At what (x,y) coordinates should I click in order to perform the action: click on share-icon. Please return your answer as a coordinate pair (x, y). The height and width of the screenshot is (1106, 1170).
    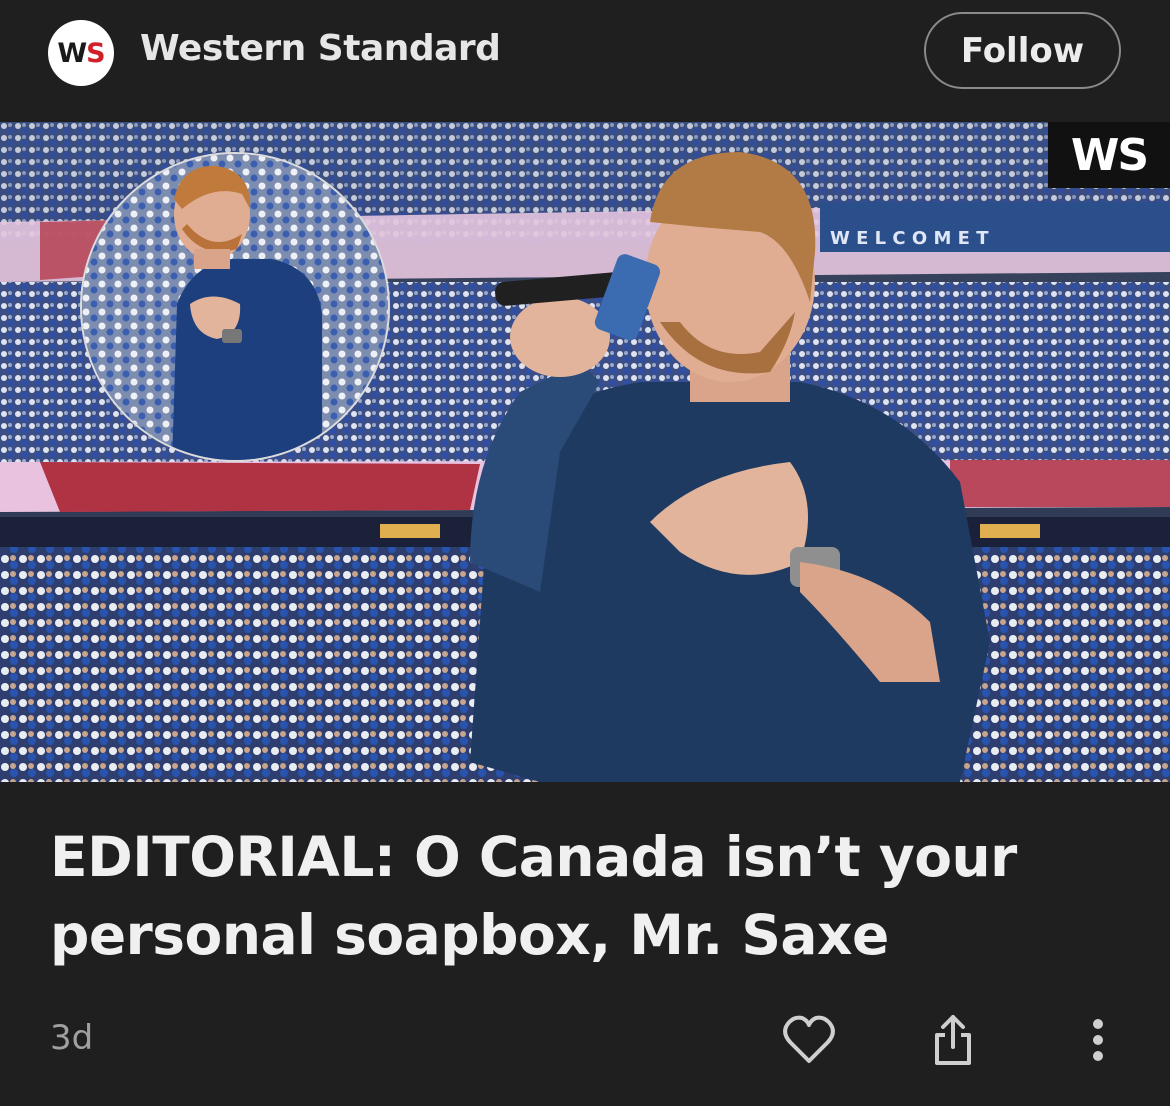
    Looking at the image, I should click on (953, 1040).